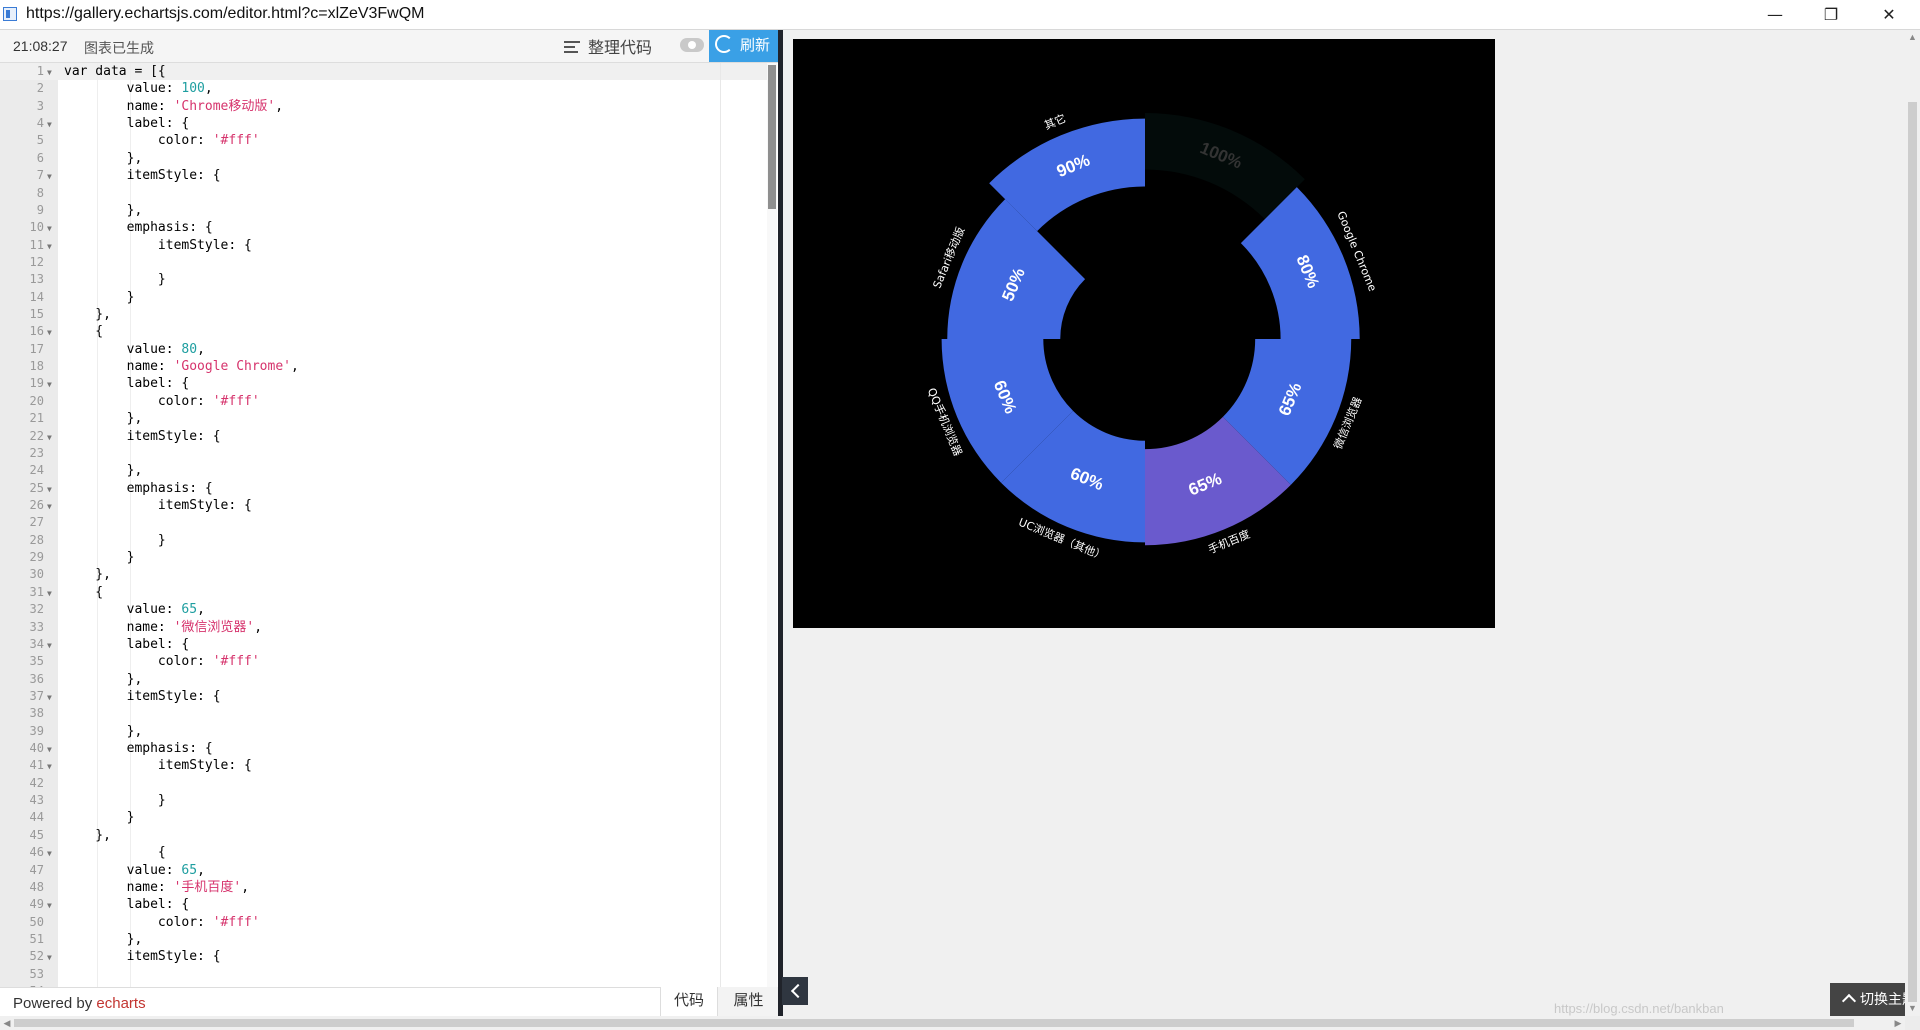  Describe the element at coordinates (1912, 37) in the screenshot. I see `scroll-up-icon: ▲` at that location.